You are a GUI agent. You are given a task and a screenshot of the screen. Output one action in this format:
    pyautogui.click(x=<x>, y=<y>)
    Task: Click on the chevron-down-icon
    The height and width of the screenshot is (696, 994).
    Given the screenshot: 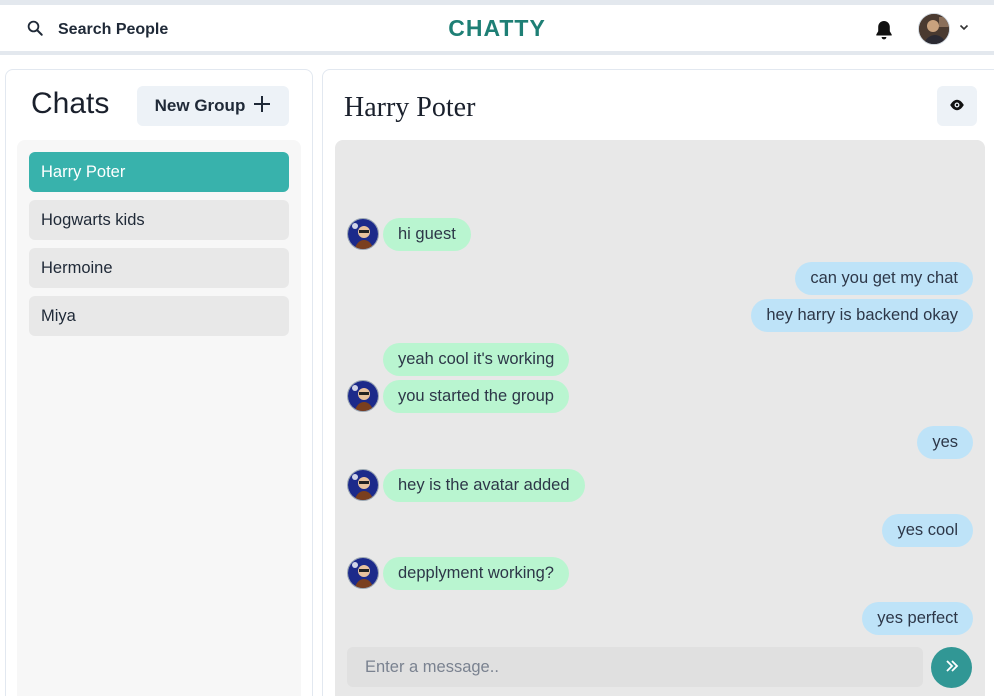 What is the action you would take?
    pyautogui.click(x=964, y=29)
    